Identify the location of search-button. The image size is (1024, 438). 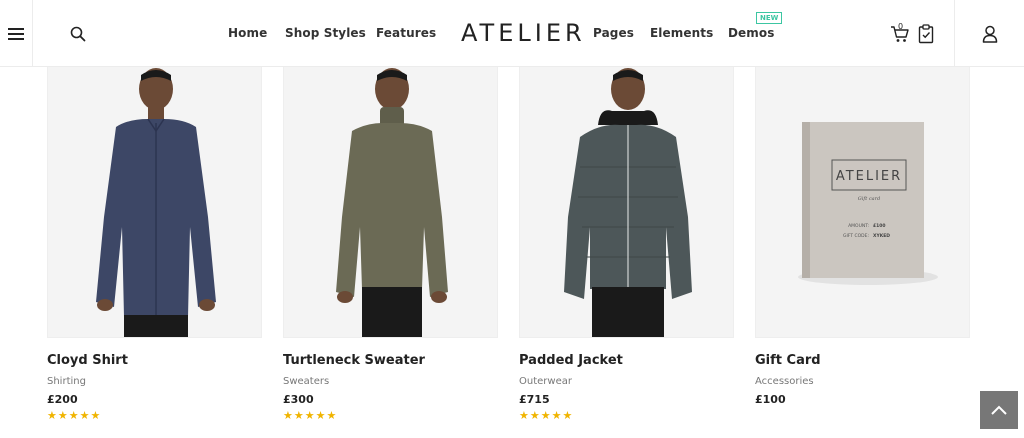
(78, 33).